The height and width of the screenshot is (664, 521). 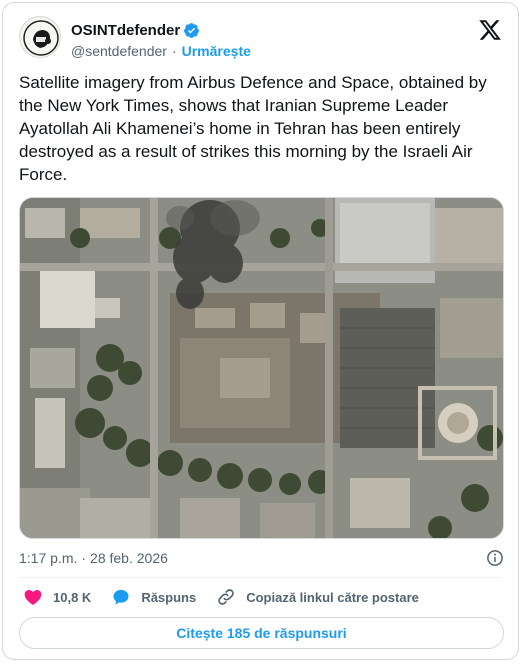 I want to click on avatar, so click(x=40, y=37).